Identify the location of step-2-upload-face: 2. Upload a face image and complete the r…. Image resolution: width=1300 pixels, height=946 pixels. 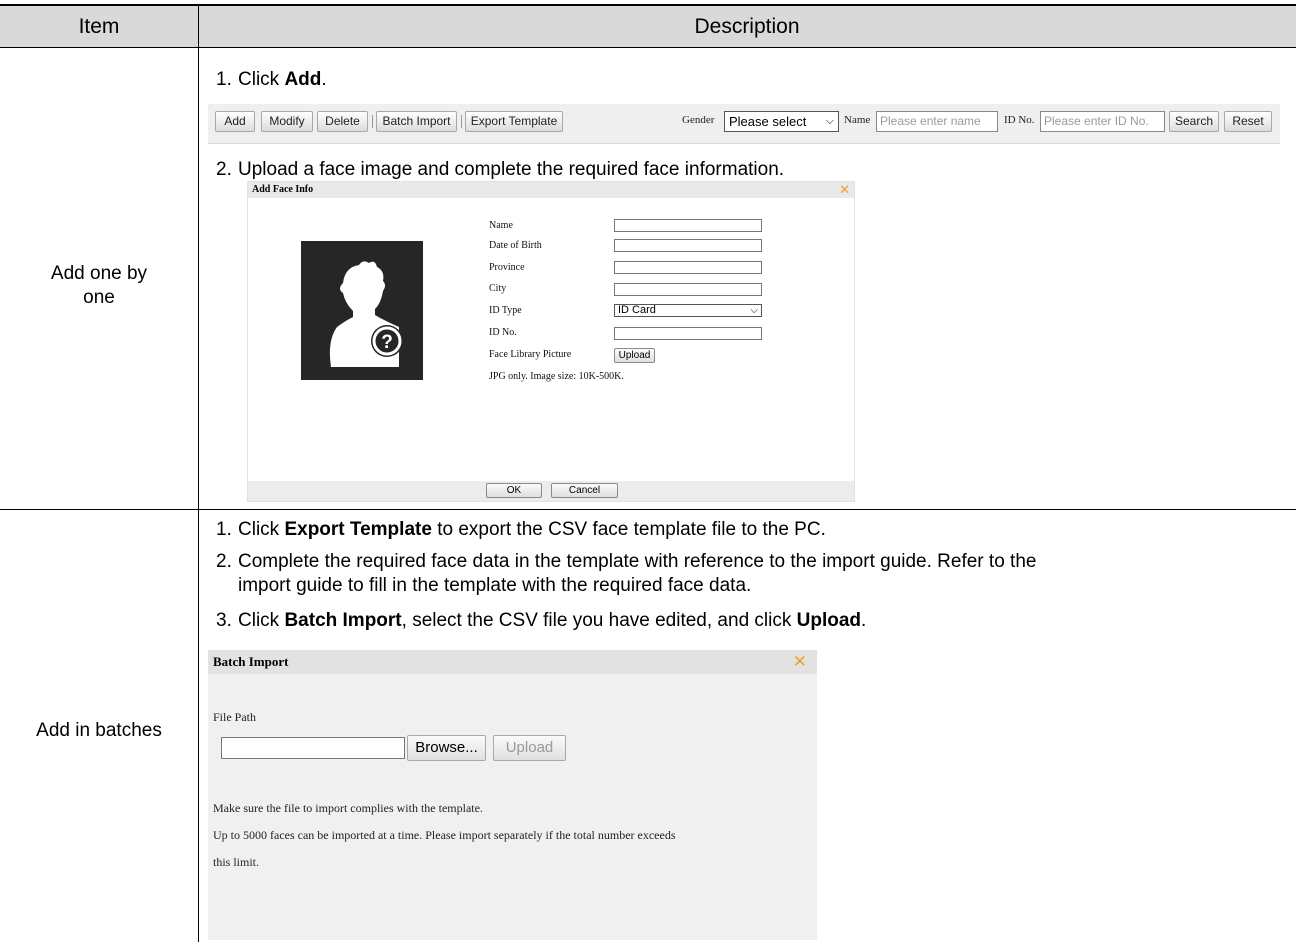
(500, 169).